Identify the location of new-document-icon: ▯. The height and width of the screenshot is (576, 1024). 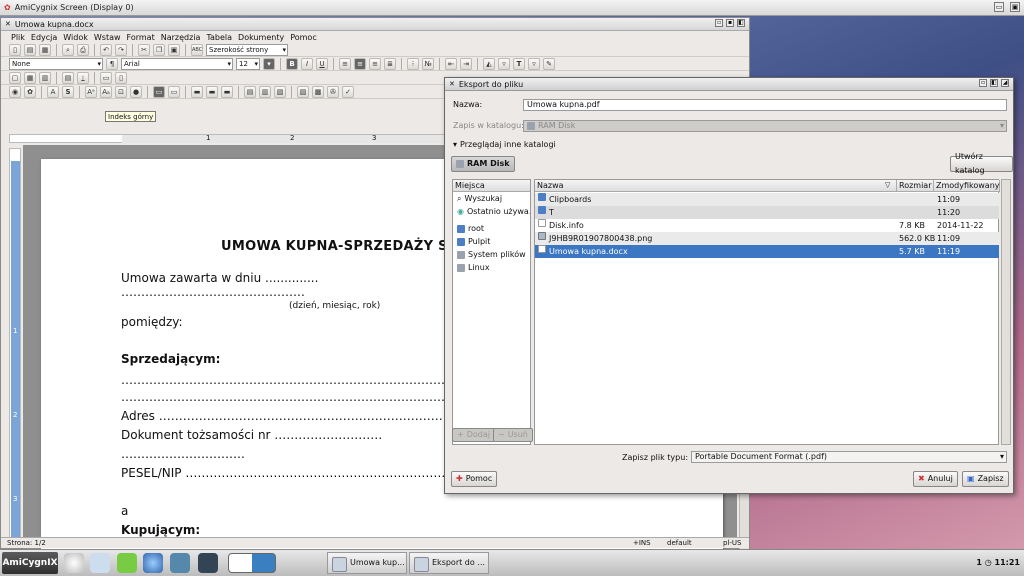
(15, 49).